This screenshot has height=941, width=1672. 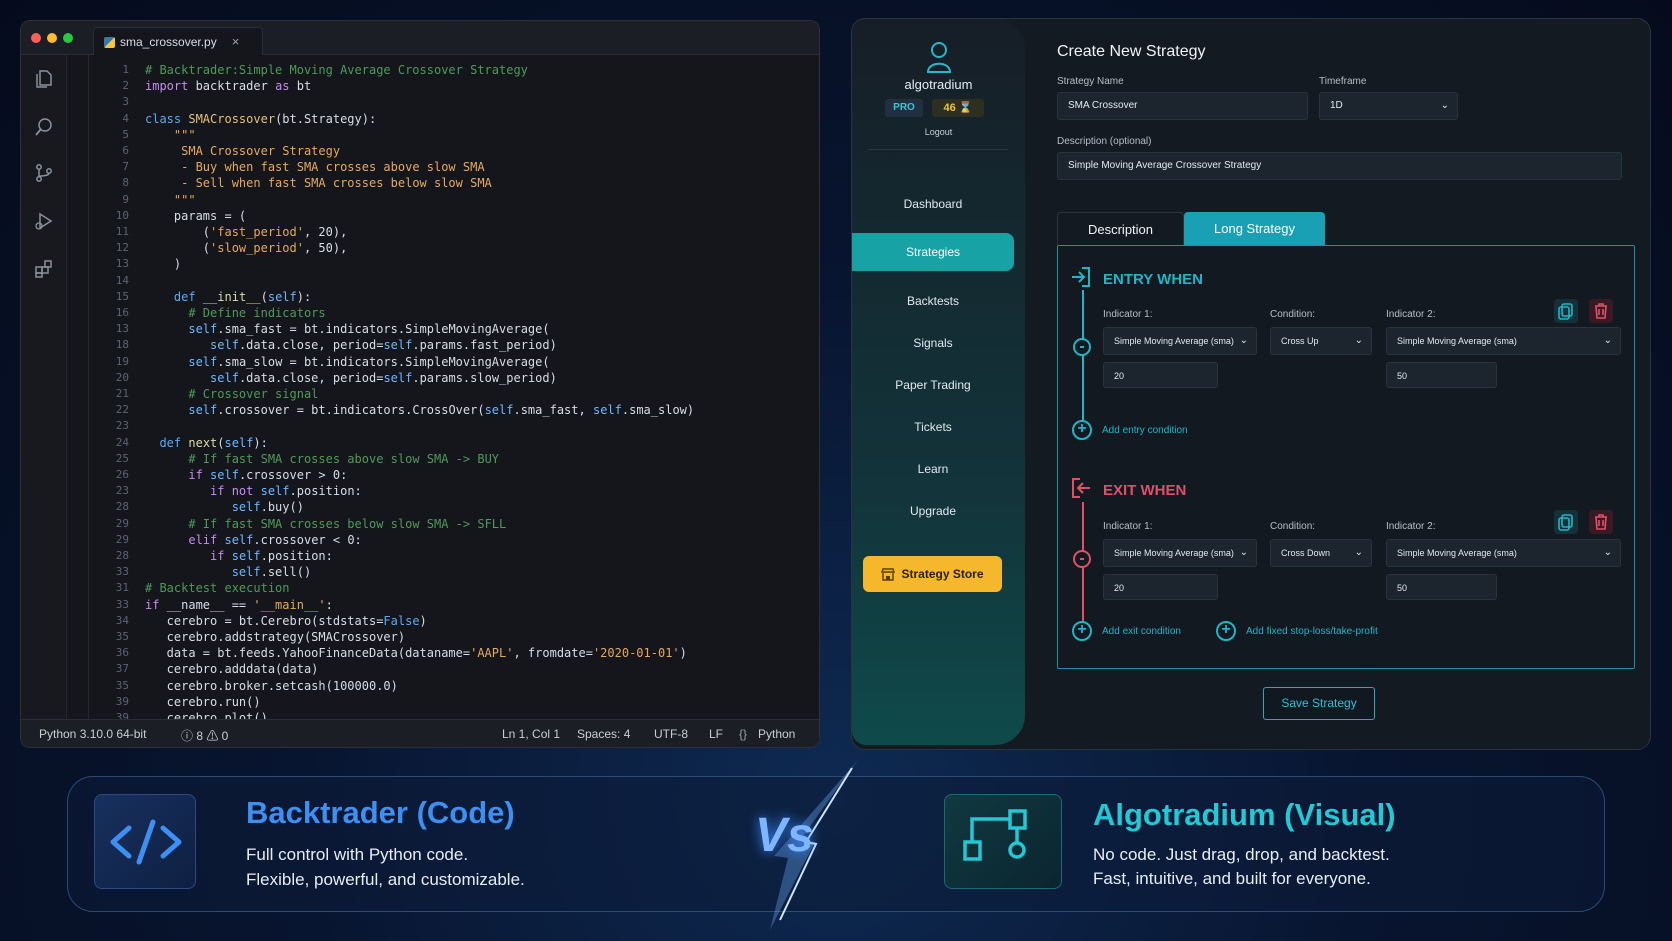 What do you see at coordinates (1141, 631) in the screenshot?
I see `add-exit-condition-link: Add exit condition` at bounding box center [1141, 631].